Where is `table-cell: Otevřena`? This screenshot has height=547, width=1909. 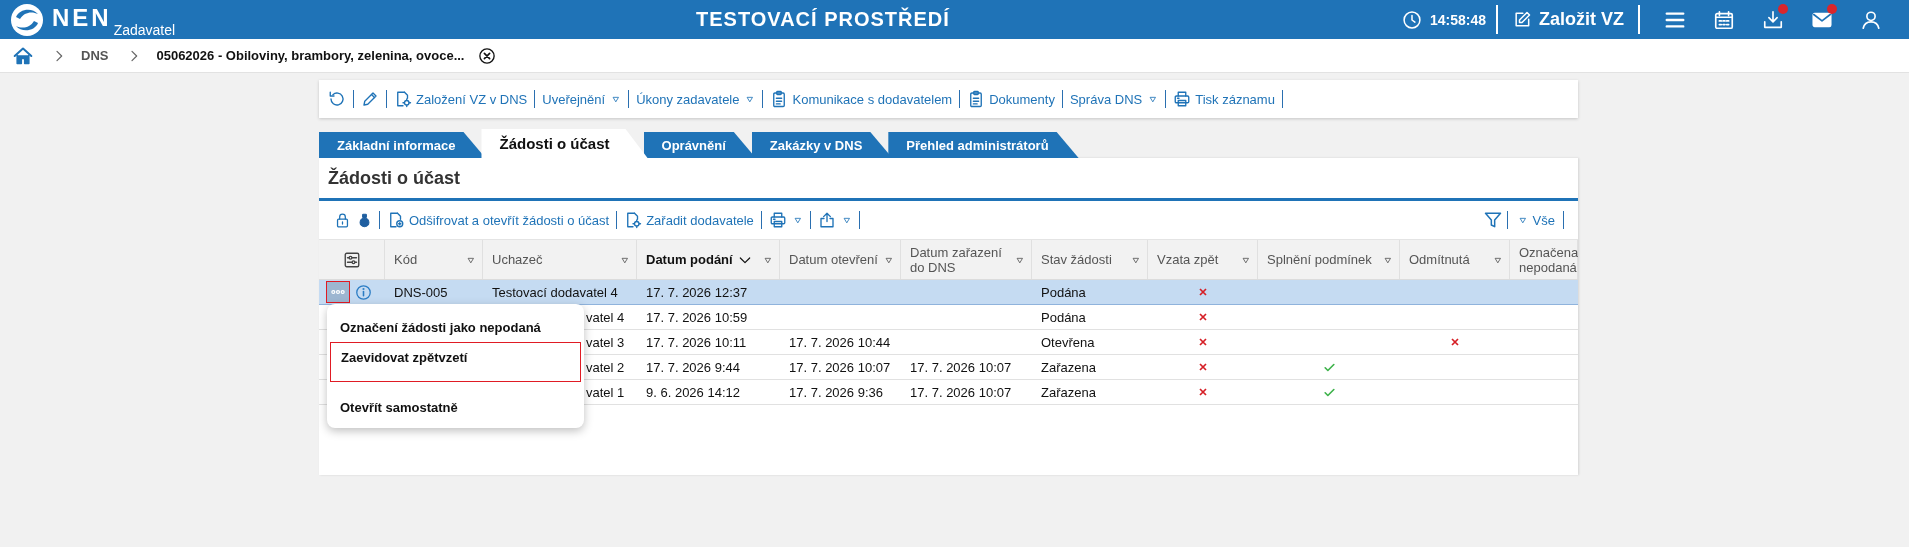 table-cell: Otevřena is located at coordinates (1068, 342).